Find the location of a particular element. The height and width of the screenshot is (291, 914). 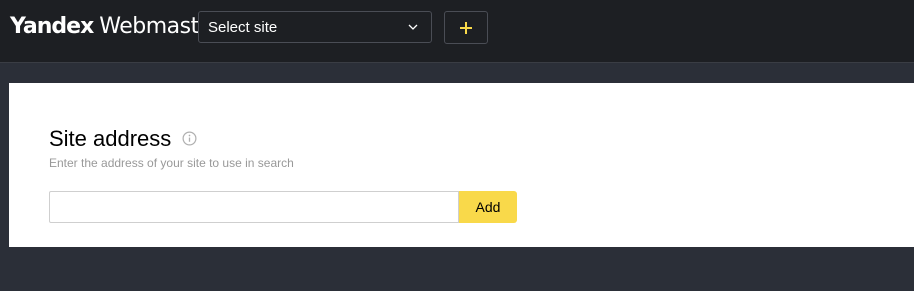

add-site-button is located at coordinates (466, 27).